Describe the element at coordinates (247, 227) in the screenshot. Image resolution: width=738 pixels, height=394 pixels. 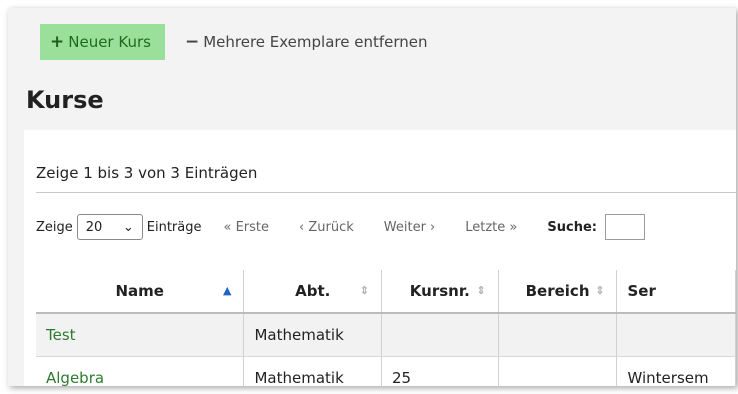
I see `pager-first: « Erste` at that location.